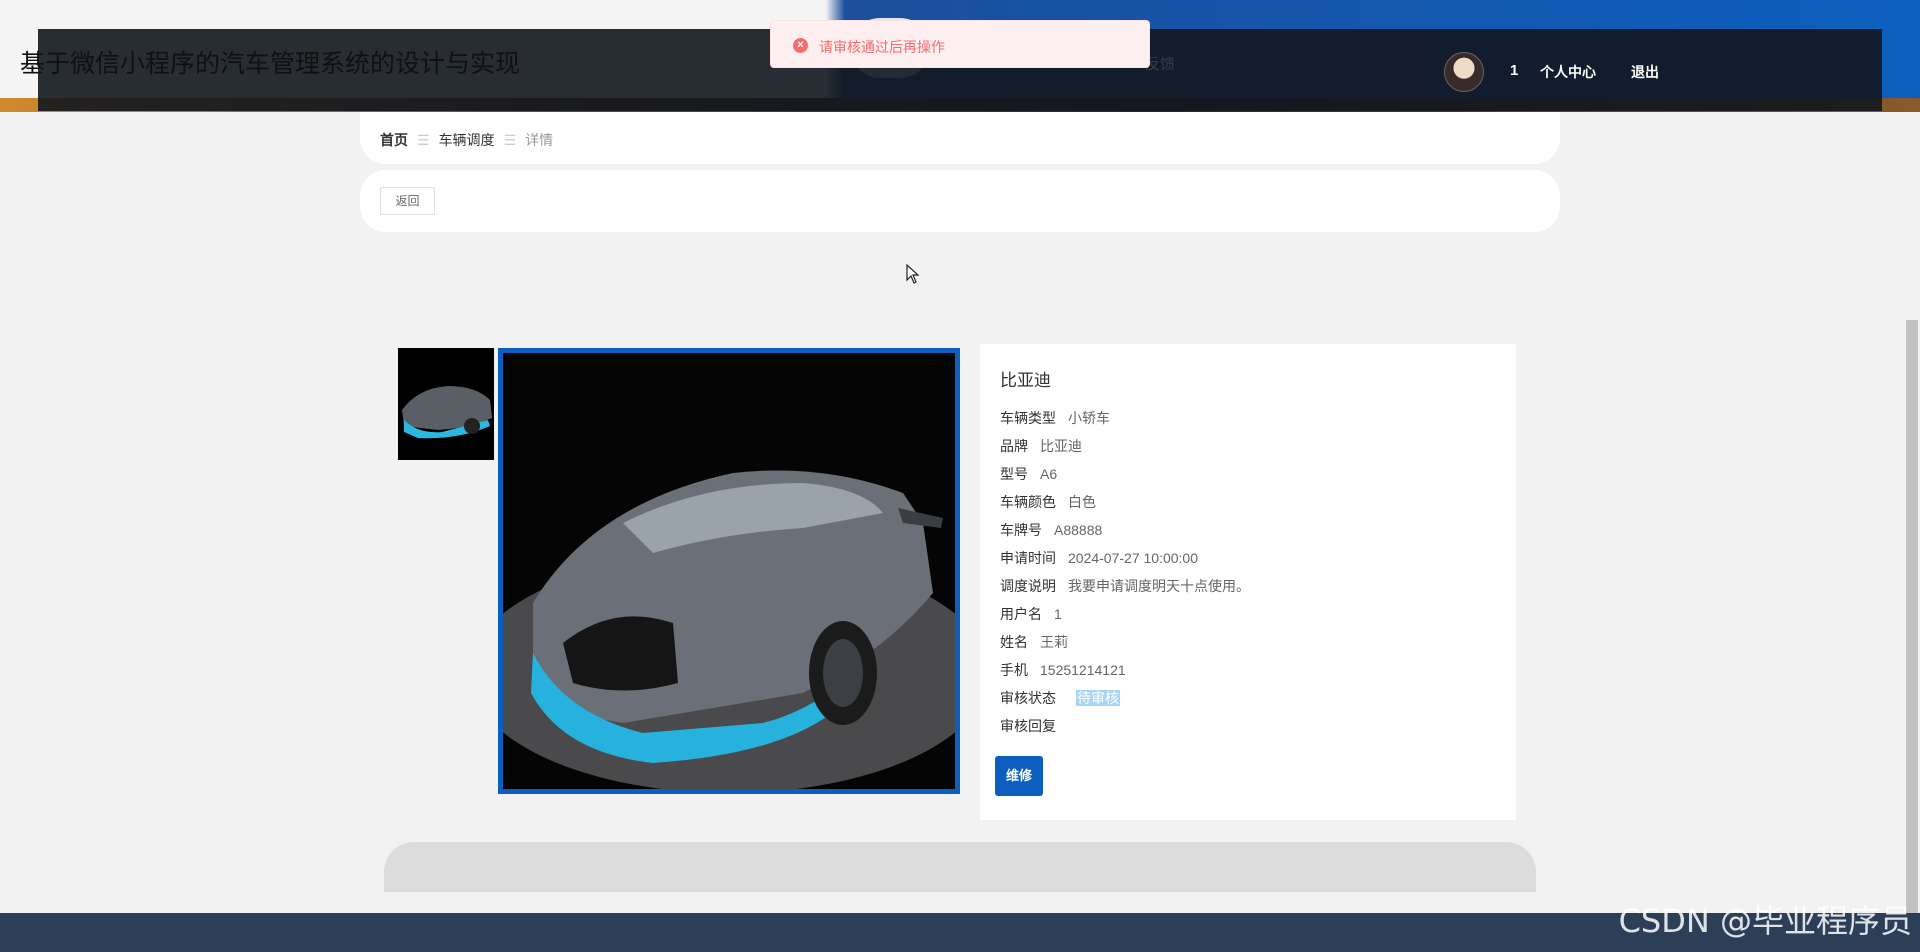 The image size is (1920, 952). I want to click on field-label: 车辆类型, so click(1028, 418).